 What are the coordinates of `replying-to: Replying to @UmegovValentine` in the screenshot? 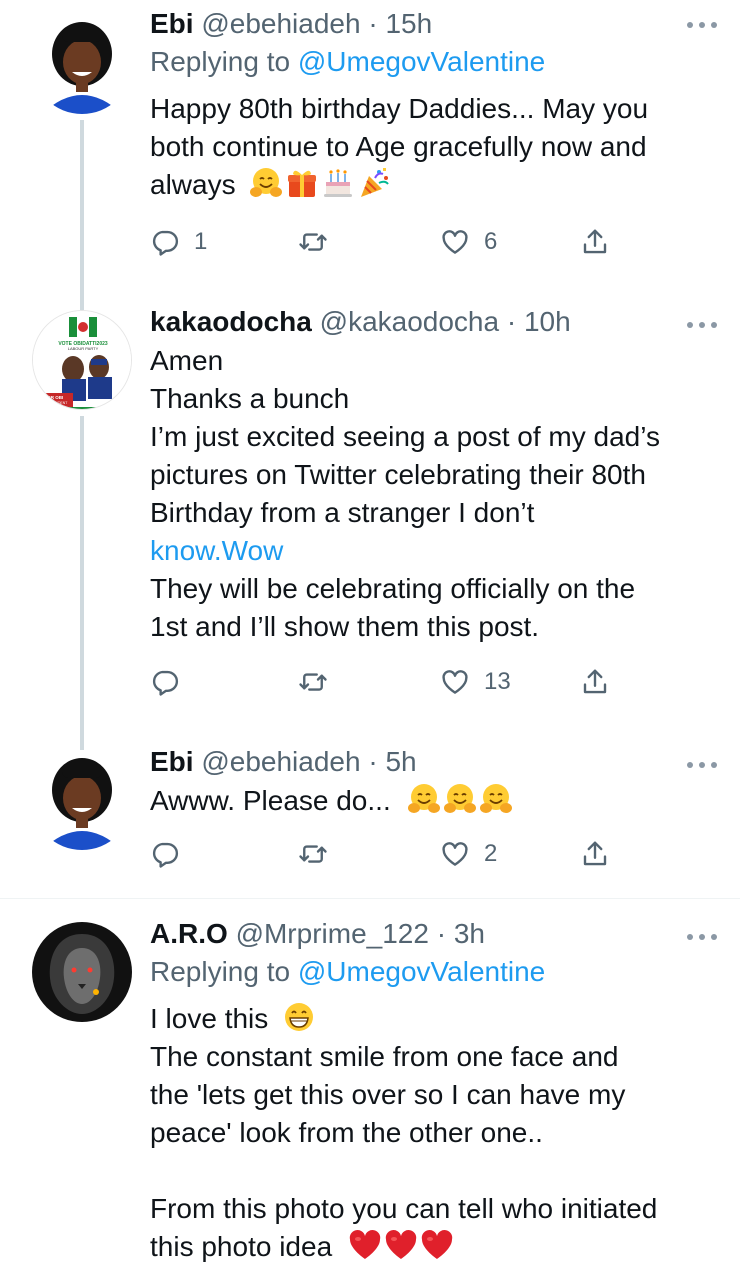 It's located at (435, 972).